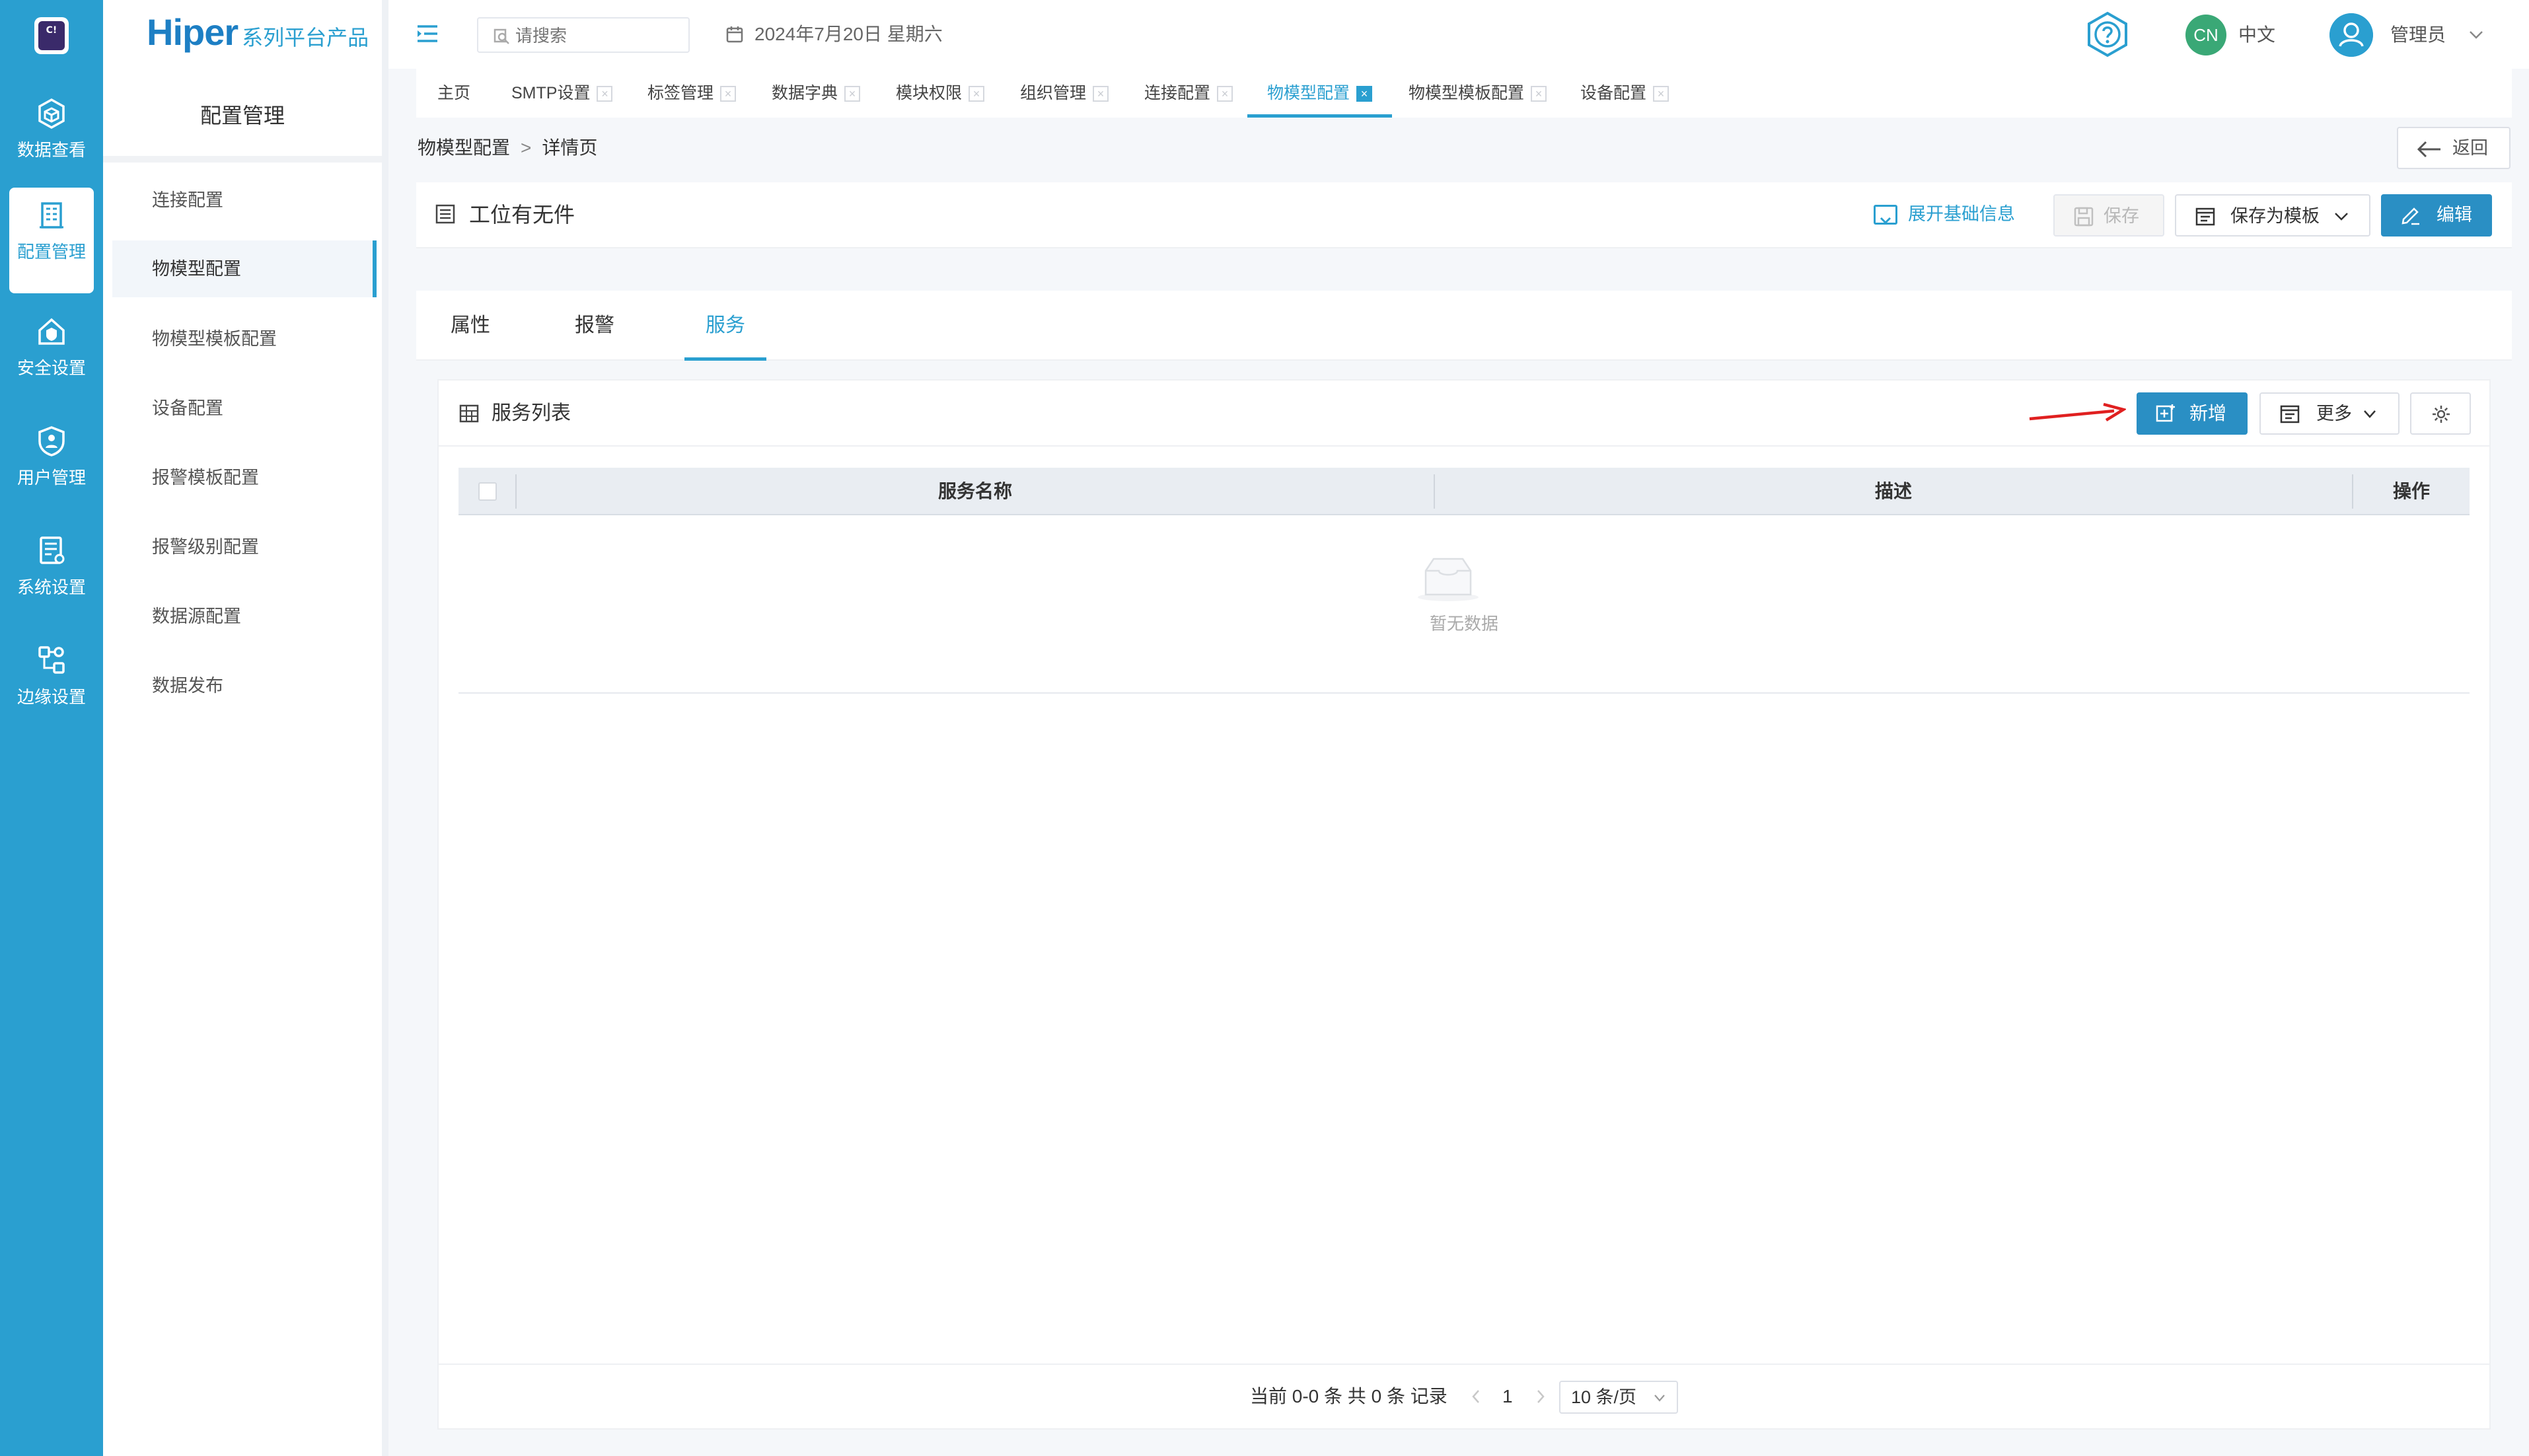 This screenshot has width=2529, height=1456. I want to click on back-button-label: 返回, so click(2470, 148).